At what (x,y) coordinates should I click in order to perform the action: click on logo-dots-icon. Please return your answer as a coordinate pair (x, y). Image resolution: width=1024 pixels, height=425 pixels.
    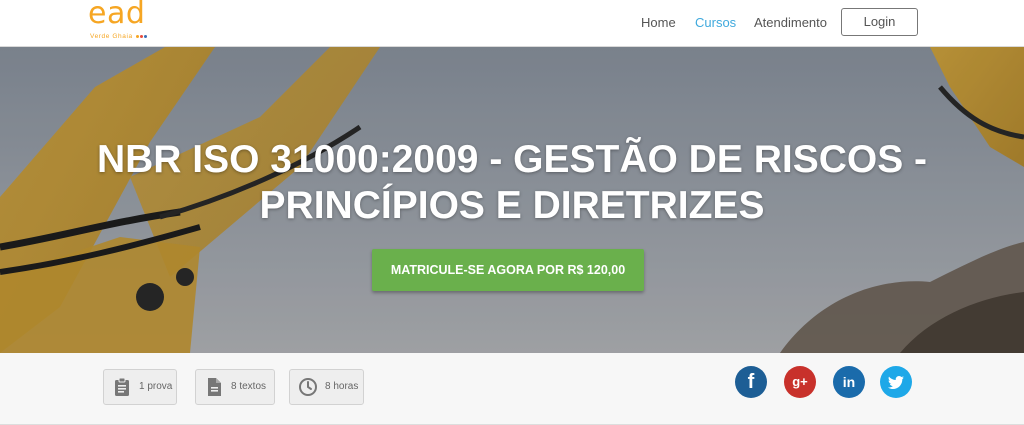
    Looking at the image, I should click on (141, 36).